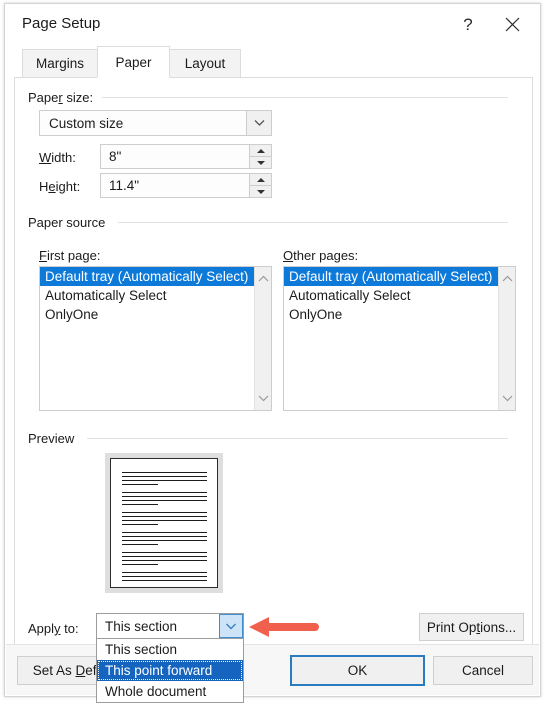  What do you see at coordinates (262, 338) in the screenshot?
I see `first-page-scrollbar` at bounding box center [262, 338].